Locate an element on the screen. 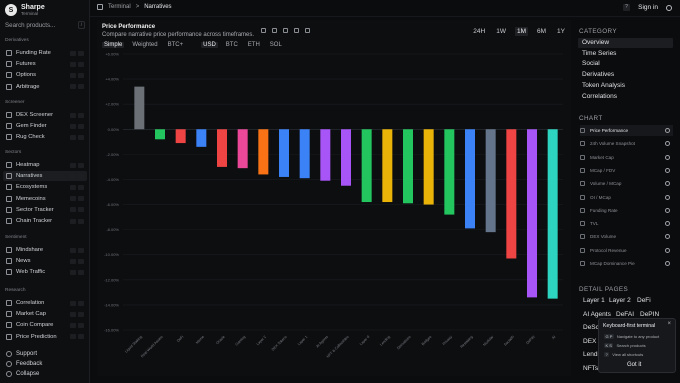 This screenshot has width=680, height=383. category-time-series: Time Series is located at coordinates (625, 54).